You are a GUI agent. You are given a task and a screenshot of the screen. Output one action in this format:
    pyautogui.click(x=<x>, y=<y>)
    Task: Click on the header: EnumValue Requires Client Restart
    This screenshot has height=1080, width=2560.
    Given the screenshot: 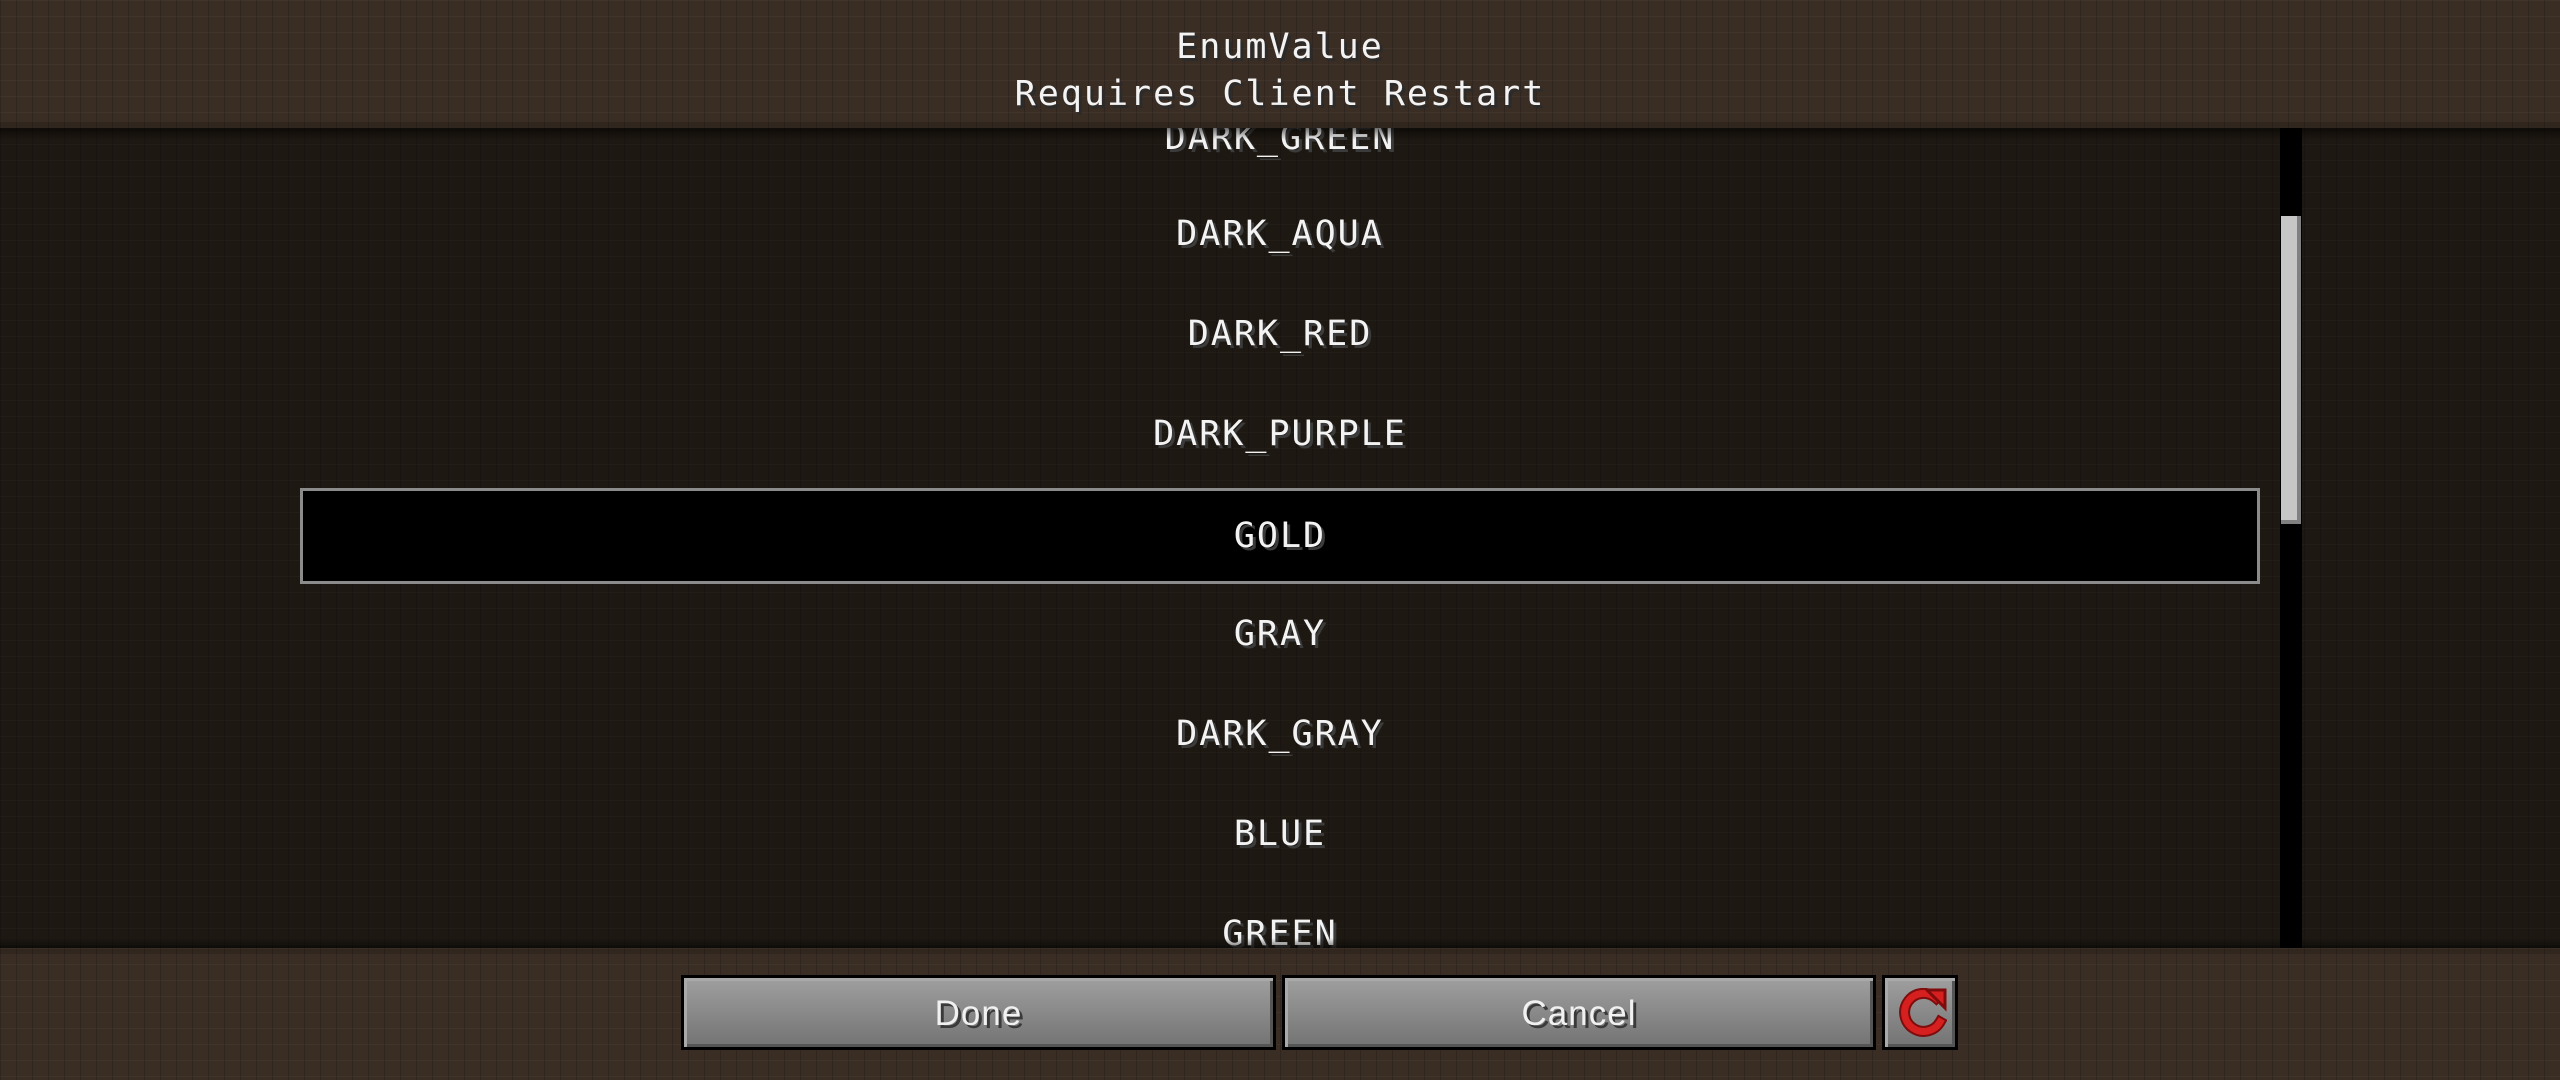 What is the action you would take?
    pyautogui.click(x=1280, y=64)
    